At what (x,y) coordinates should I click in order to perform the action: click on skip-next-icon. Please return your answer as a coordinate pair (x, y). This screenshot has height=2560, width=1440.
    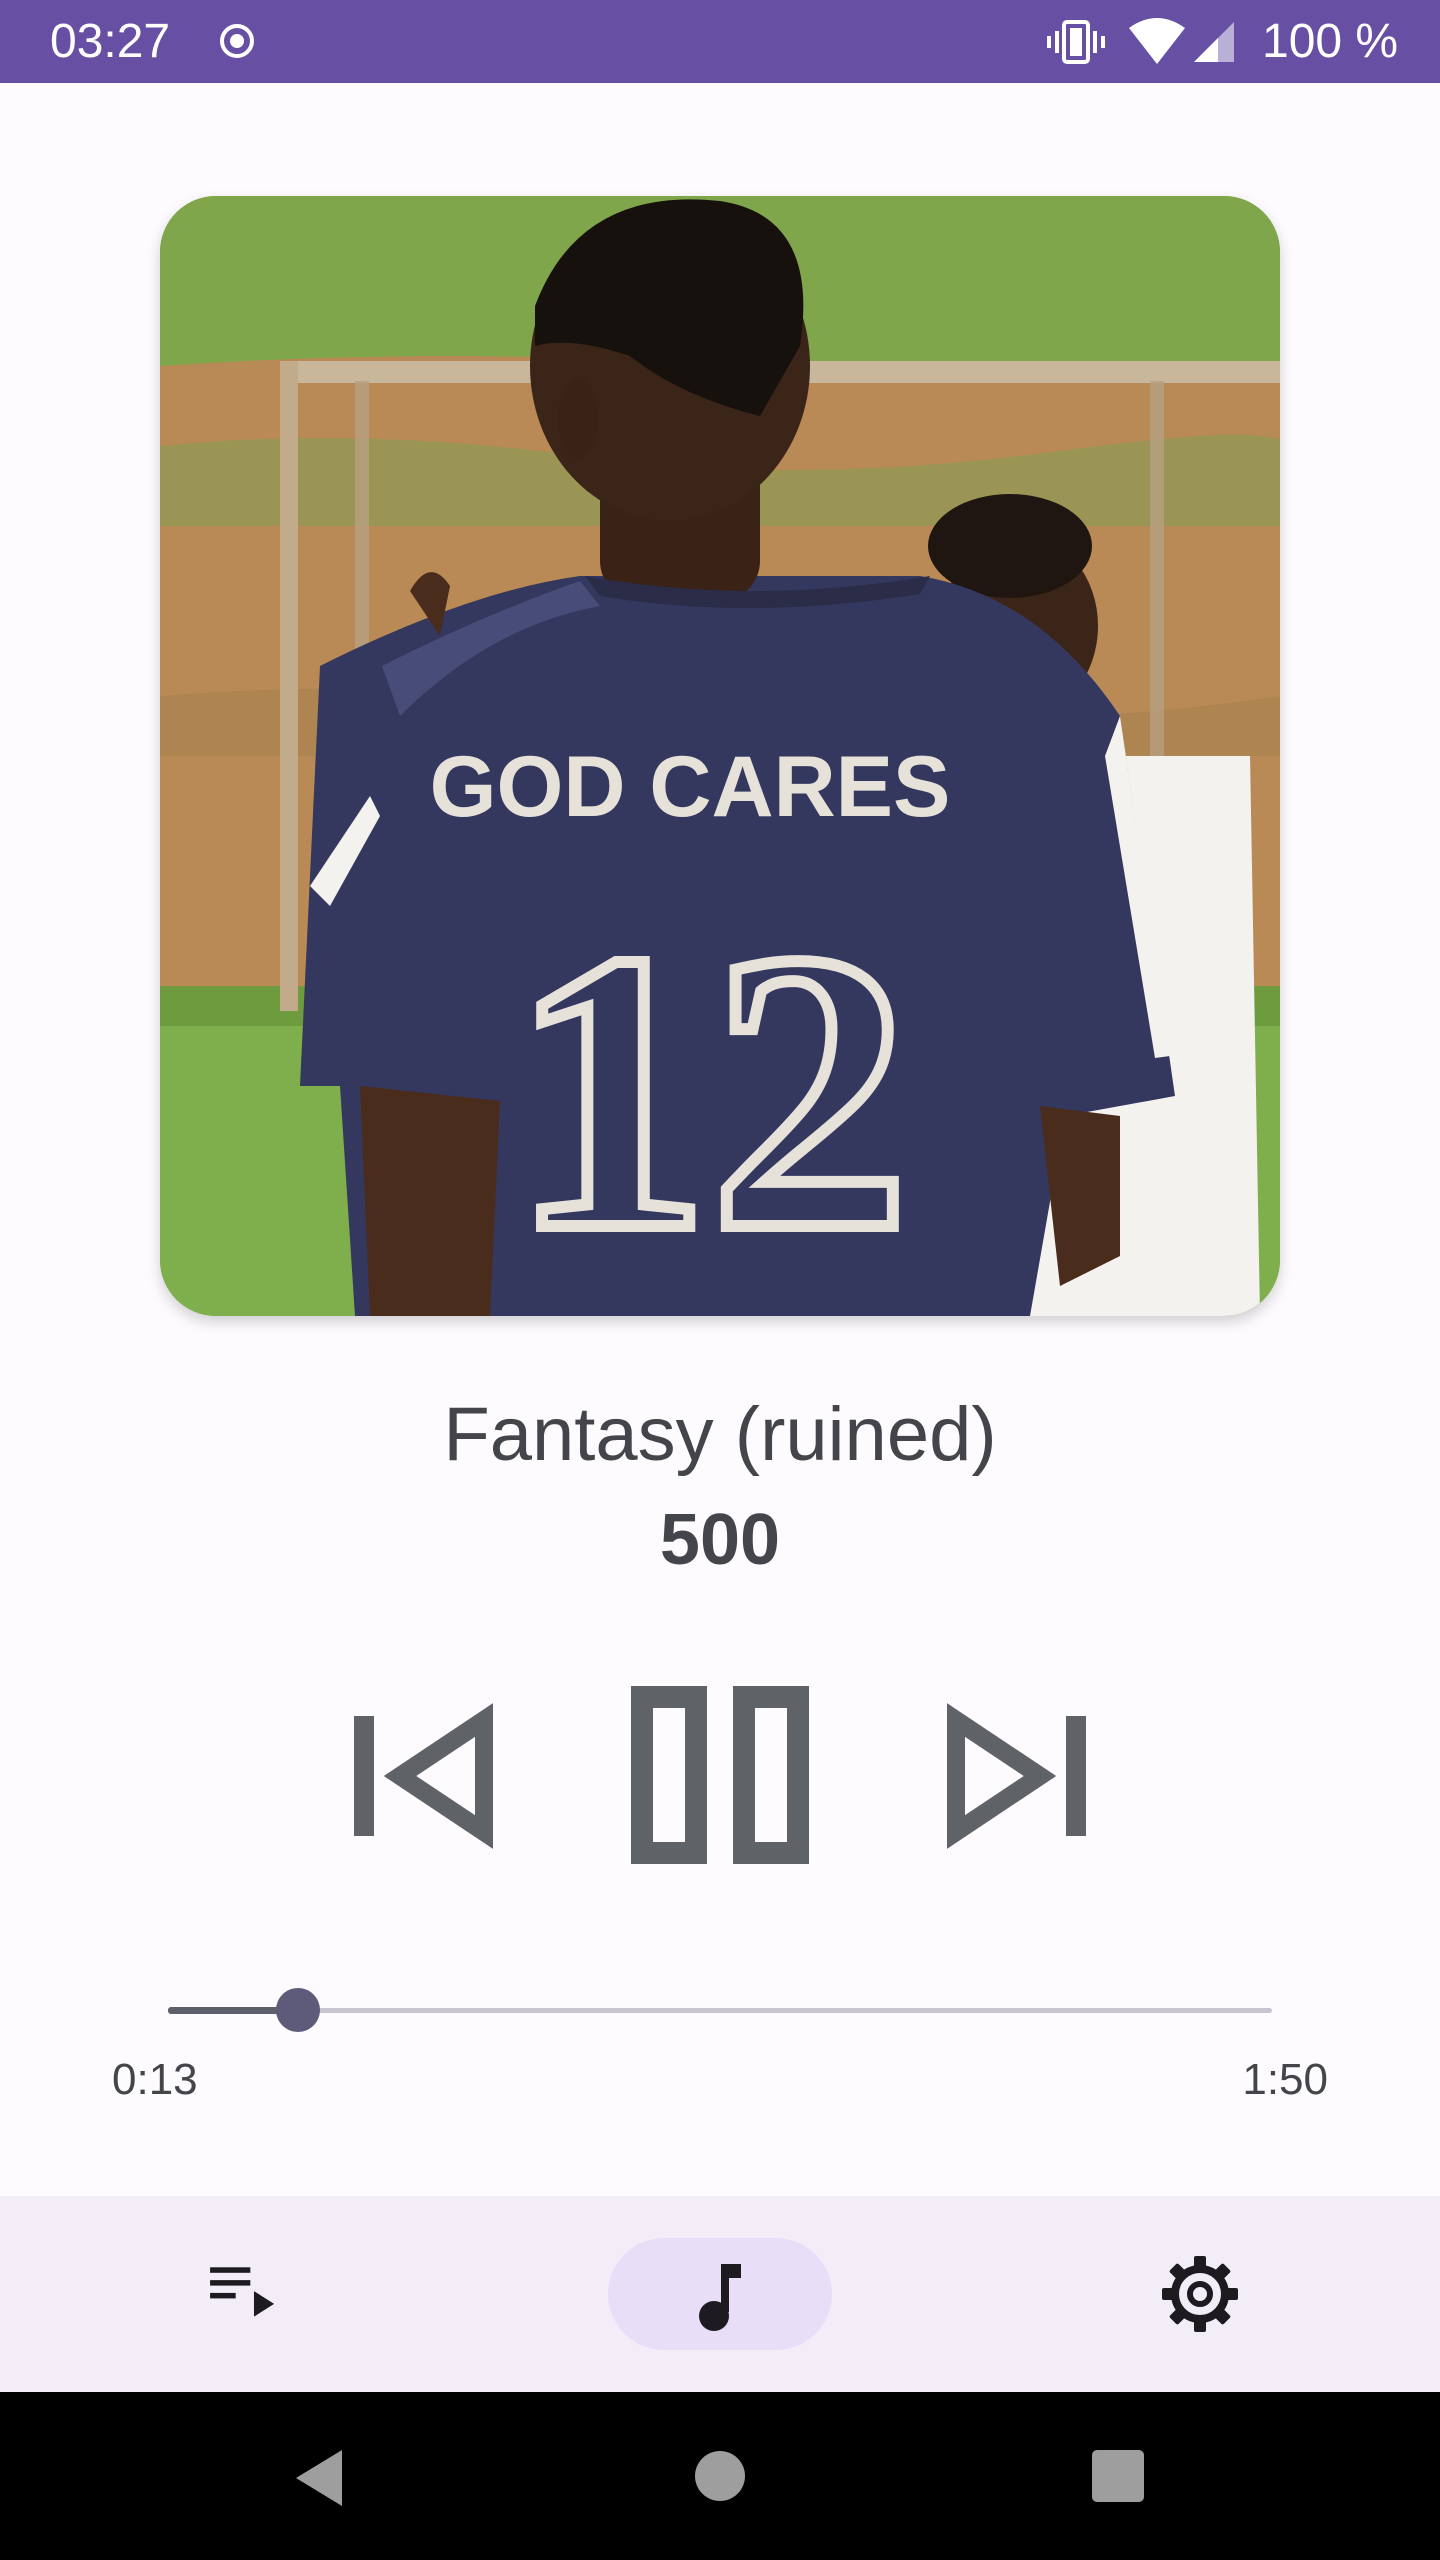
    Looking at the image, I should click on (1016, 1776).